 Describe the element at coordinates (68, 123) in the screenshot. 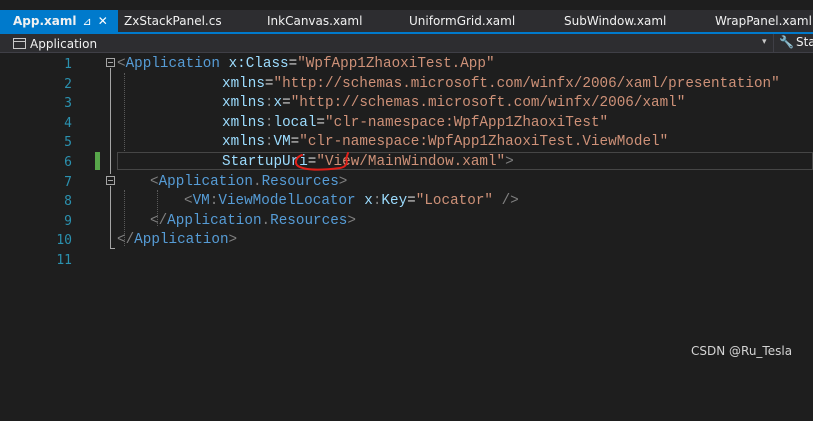

I see `line-number: 4` at that location.